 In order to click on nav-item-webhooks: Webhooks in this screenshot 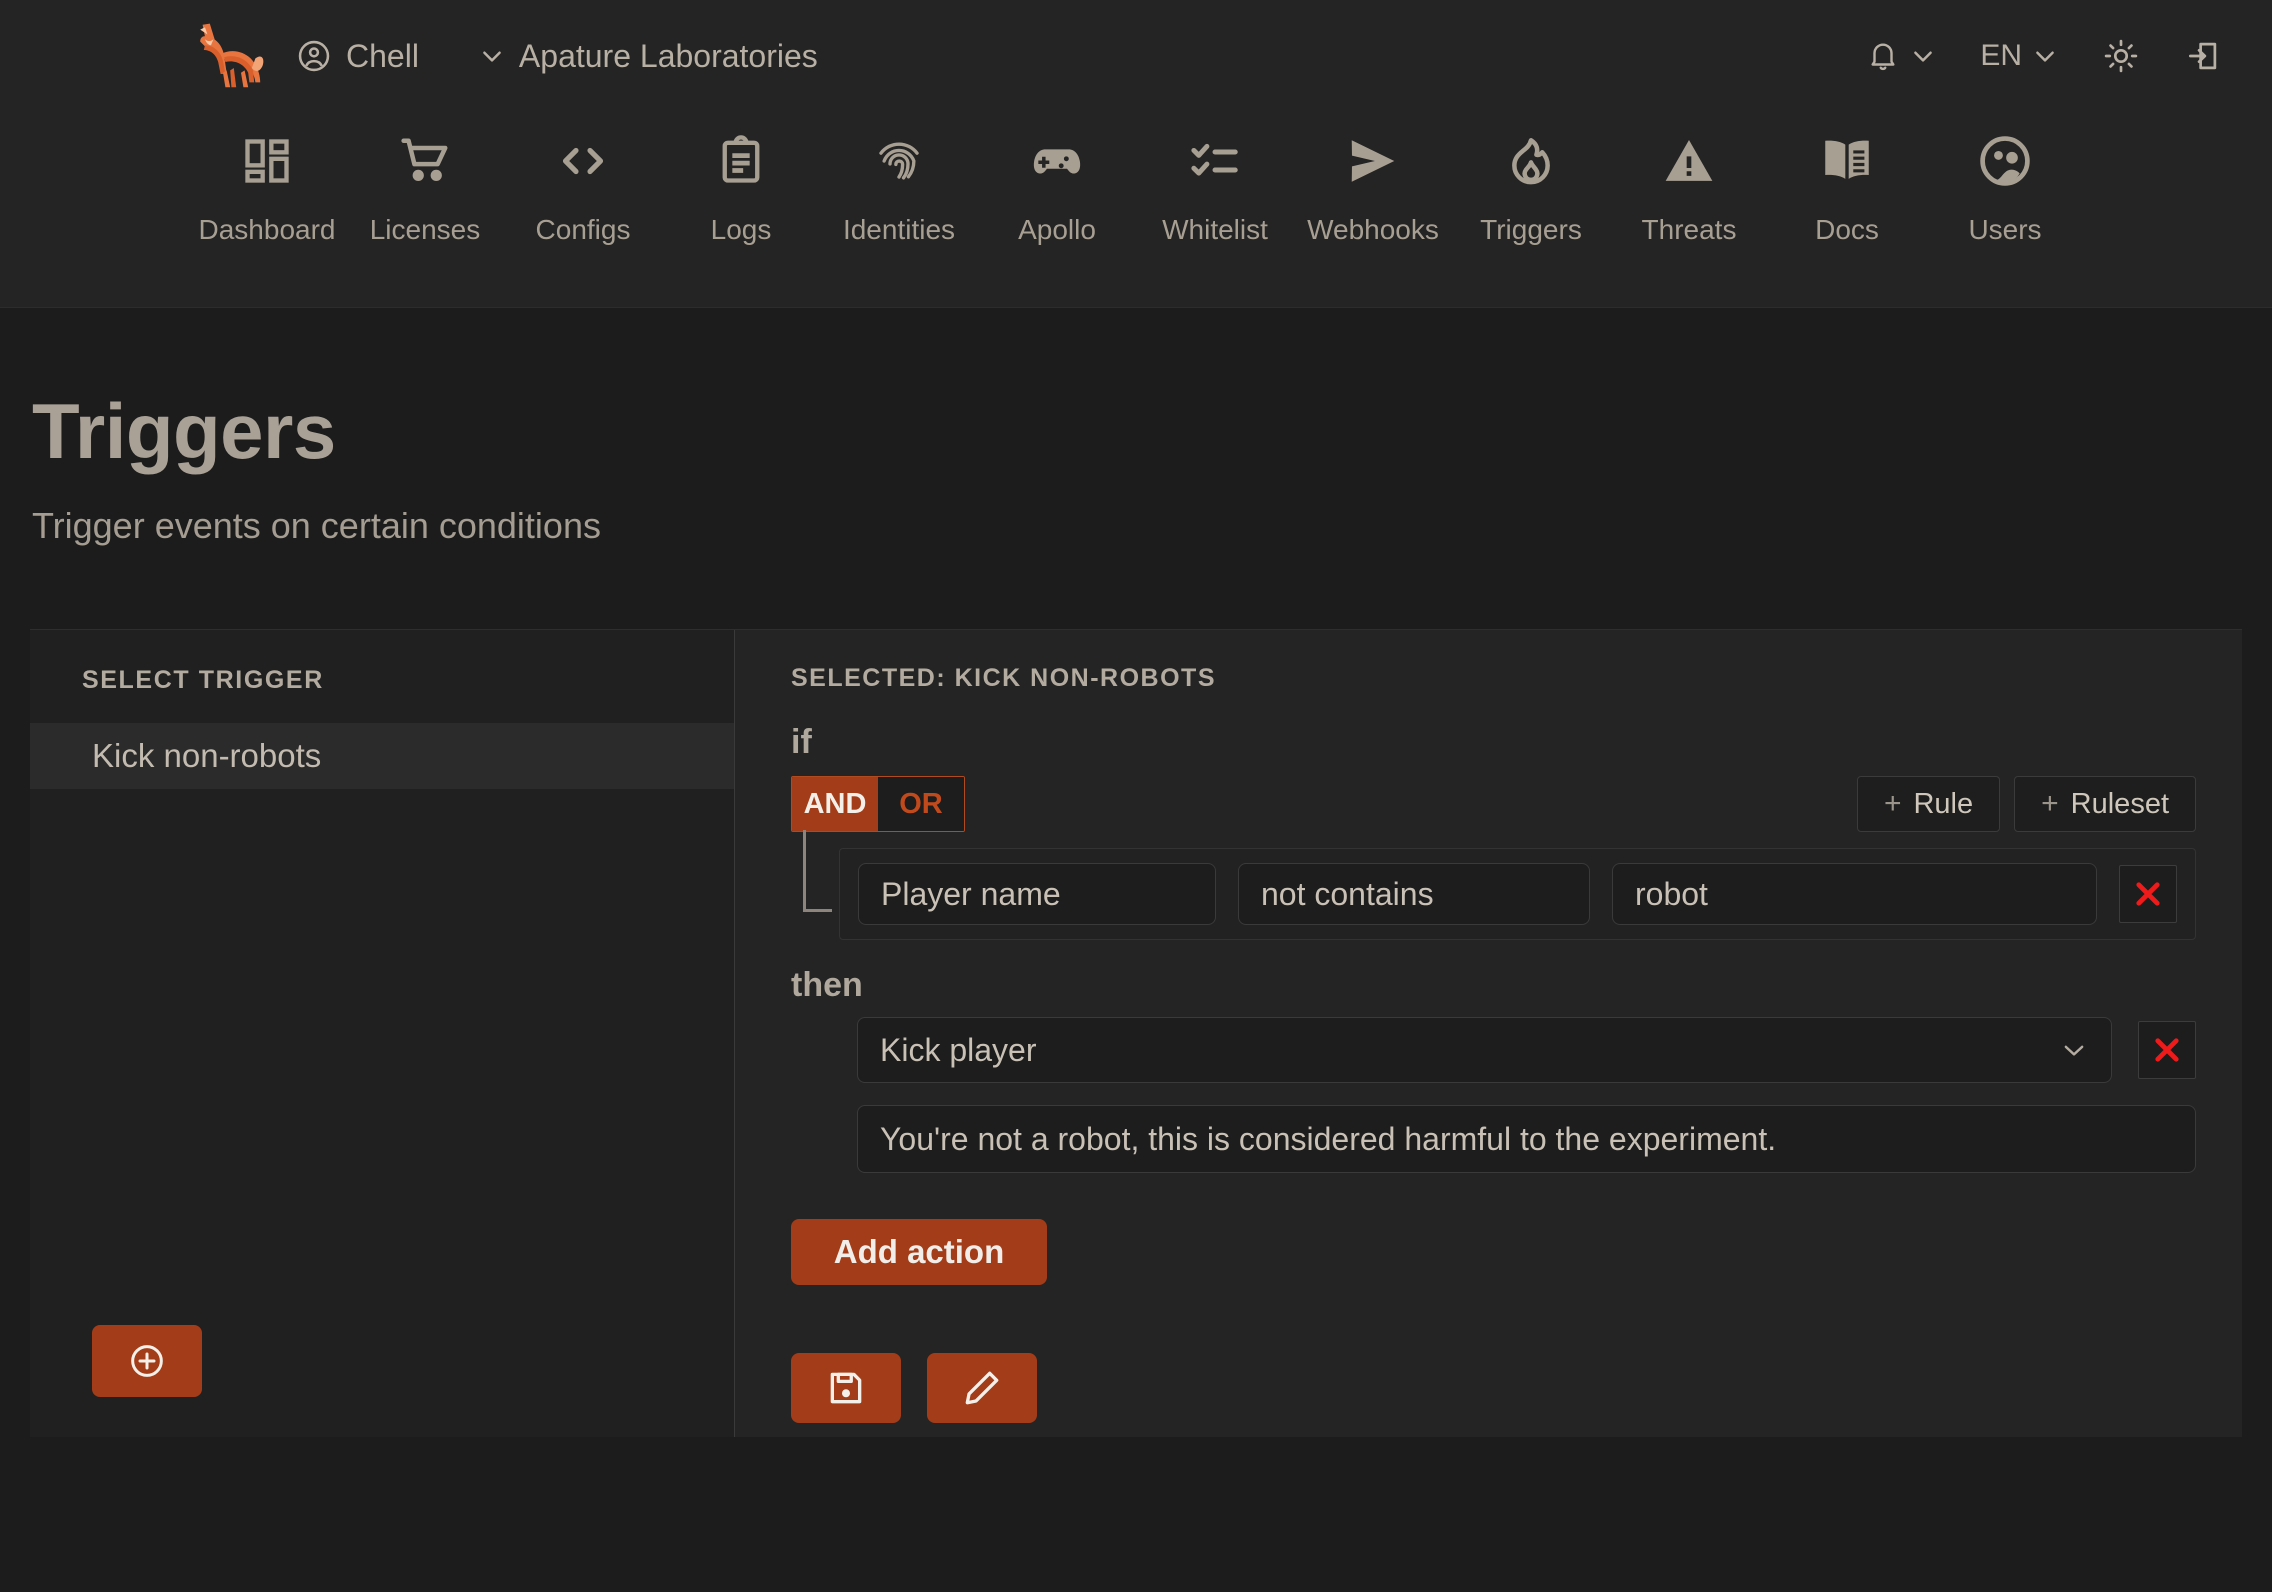, I will do `click(1373, 188)`.